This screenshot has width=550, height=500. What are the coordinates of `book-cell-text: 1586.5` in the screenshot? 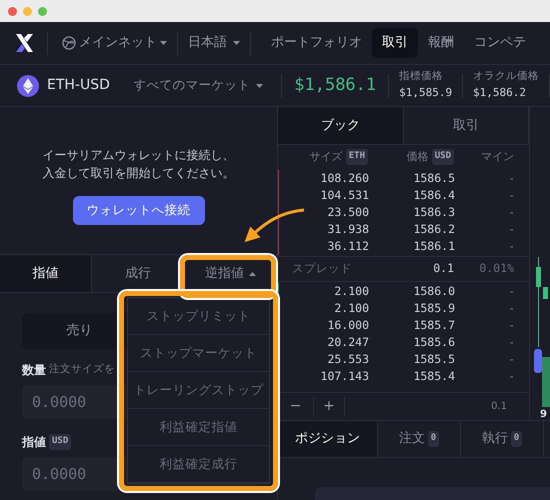 It's located at (433, 178).